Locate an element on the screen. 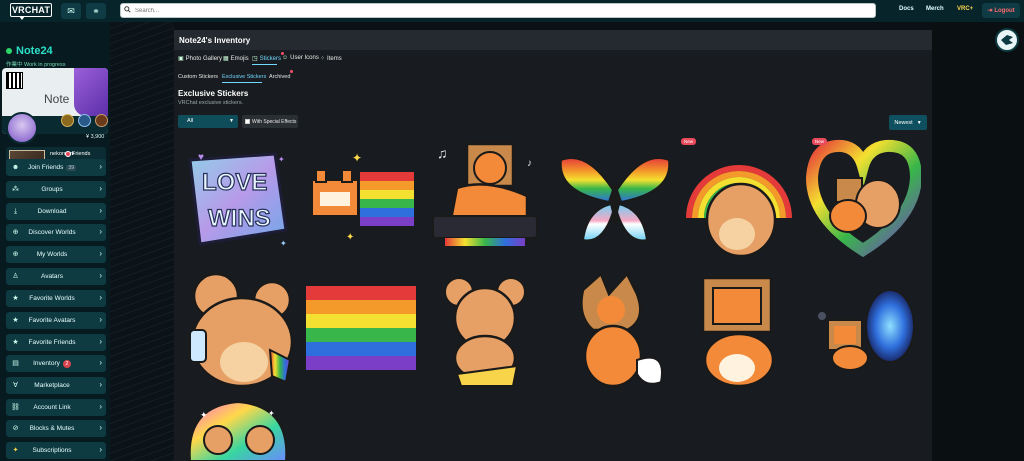 This screenshot has width=1024, height=461. caret-down-icon: ▼ is located at coordinates (919, 122).